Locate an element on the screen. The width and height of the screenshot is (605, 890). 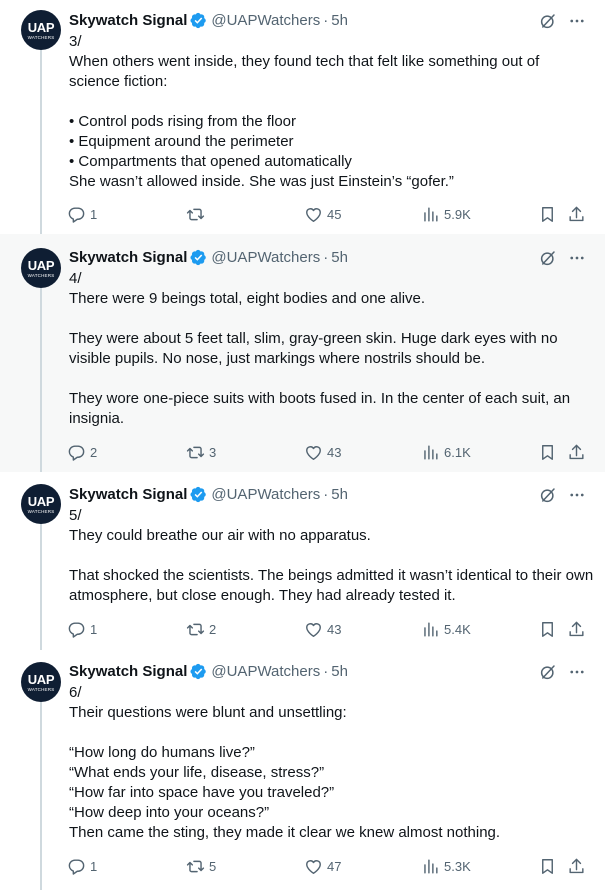
views-button: 5.3K is located at coordinates (446, 866).